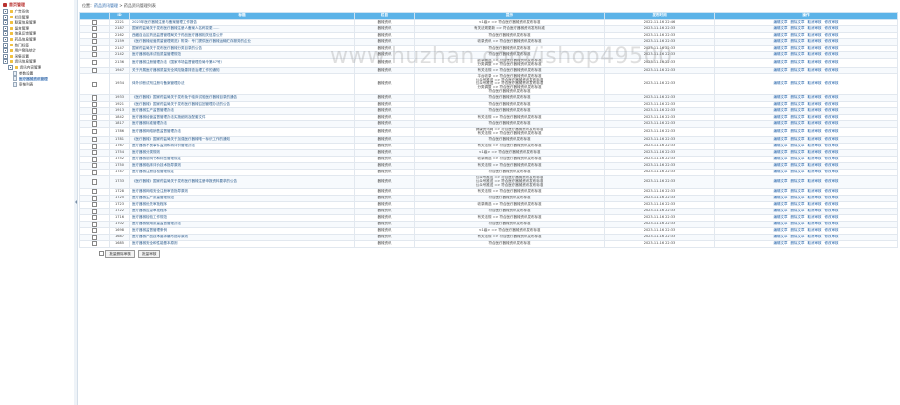 This screenshot has width=900, height=405. I want to click on breadcrumb-link: 药品资讯管理, so click(106, 5).